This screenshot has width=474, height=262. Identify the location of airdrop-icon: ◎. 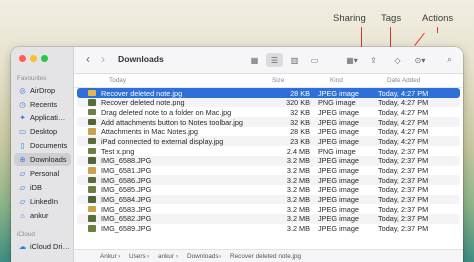
(22, 90).